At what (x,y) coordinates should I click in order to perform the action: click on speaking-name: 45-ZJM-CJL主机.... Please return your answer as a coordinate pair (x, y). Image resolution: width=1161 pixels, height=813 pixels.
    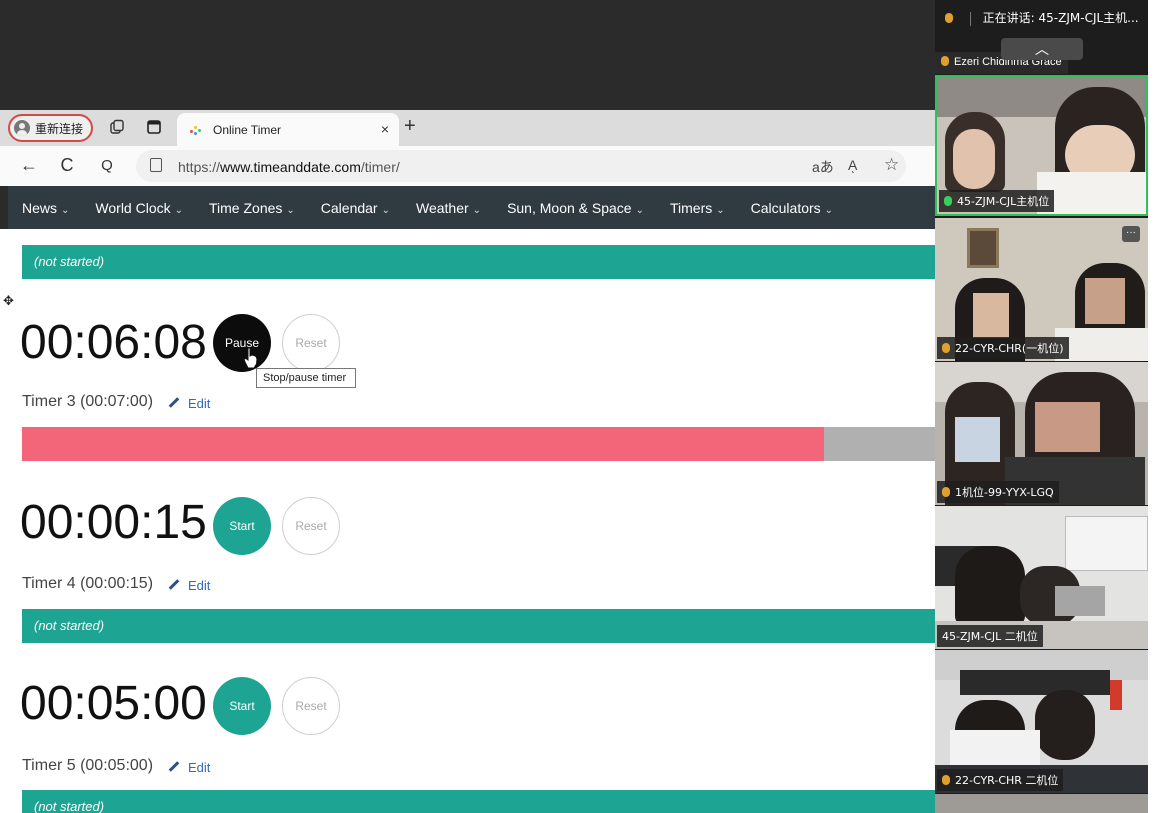
    Looking at the image, I should click on (1088, 18).